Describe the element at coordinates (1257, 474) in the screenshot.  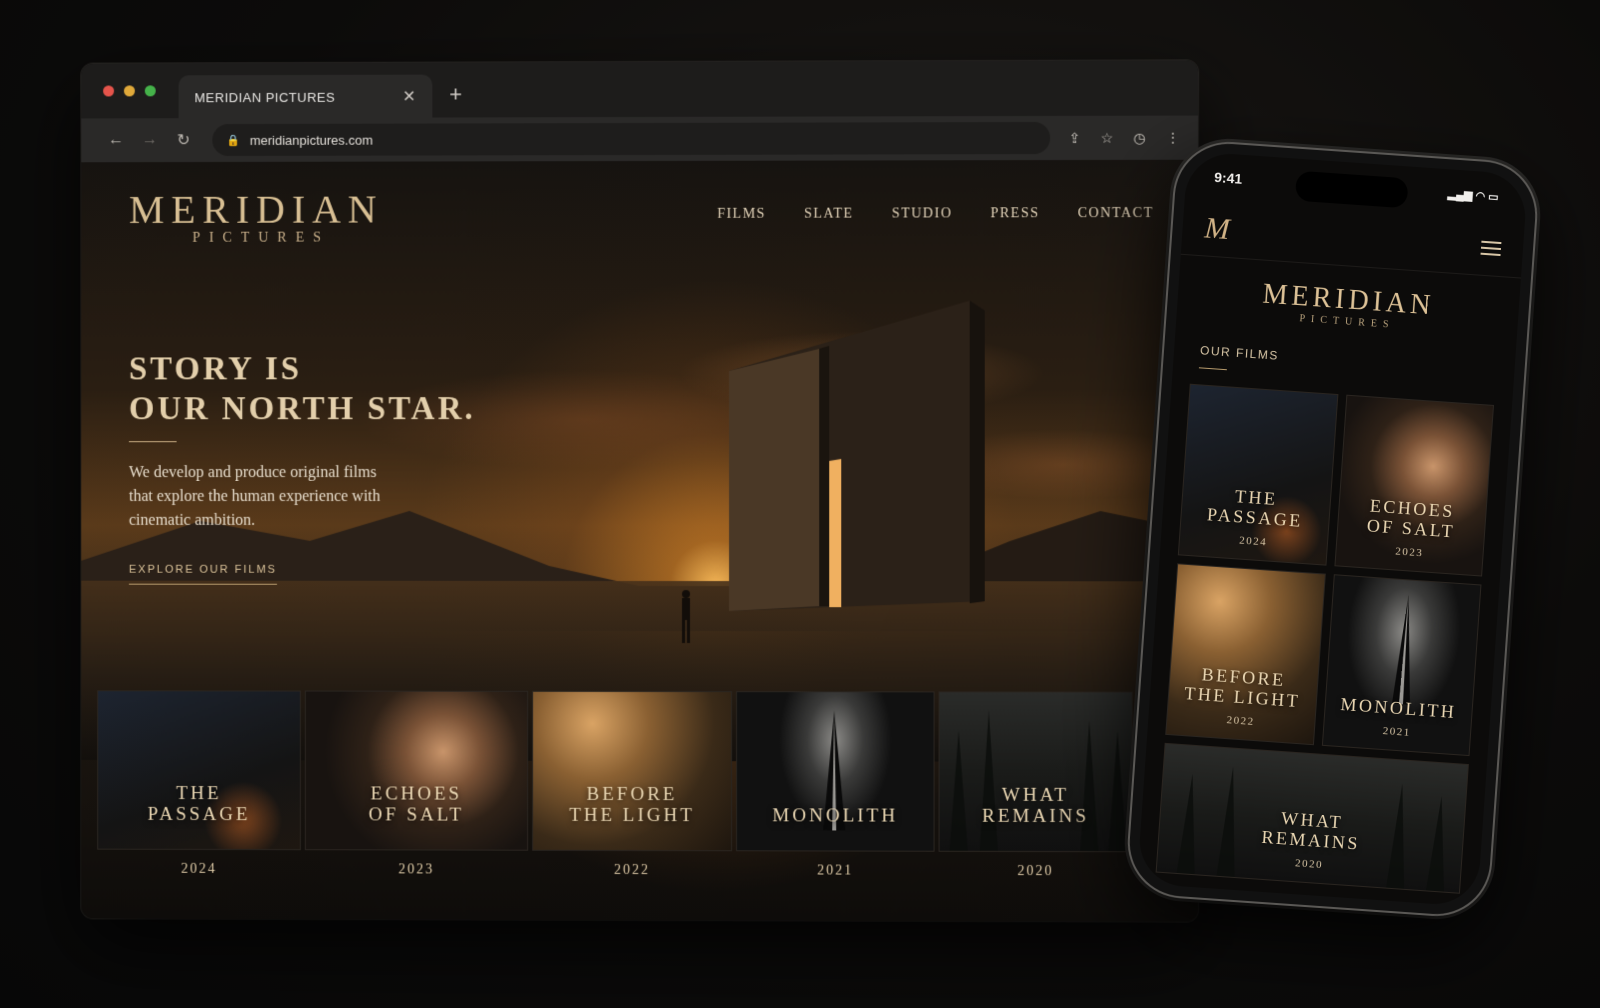
I see `phone-film-card: THE PASSAGE 2024` at that location.